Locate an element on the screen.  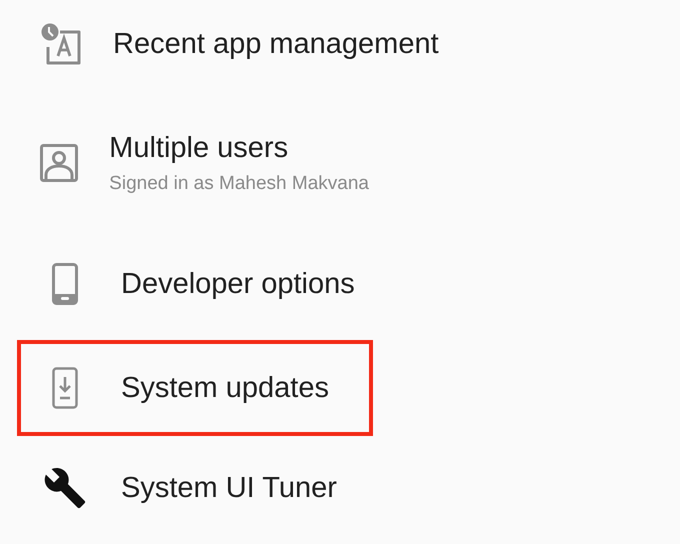
item-title: System UI Tuner is located at coordinates (229, 488).